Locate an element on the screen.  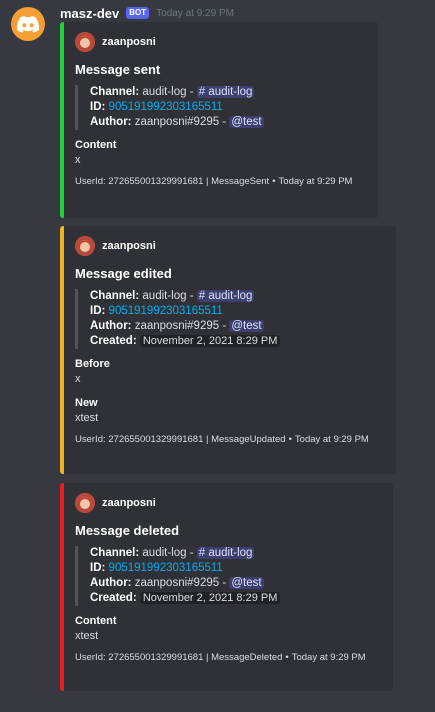
message-header: masz-dev BOT Today at 9:29 PM is located at coordinates (147, 13).